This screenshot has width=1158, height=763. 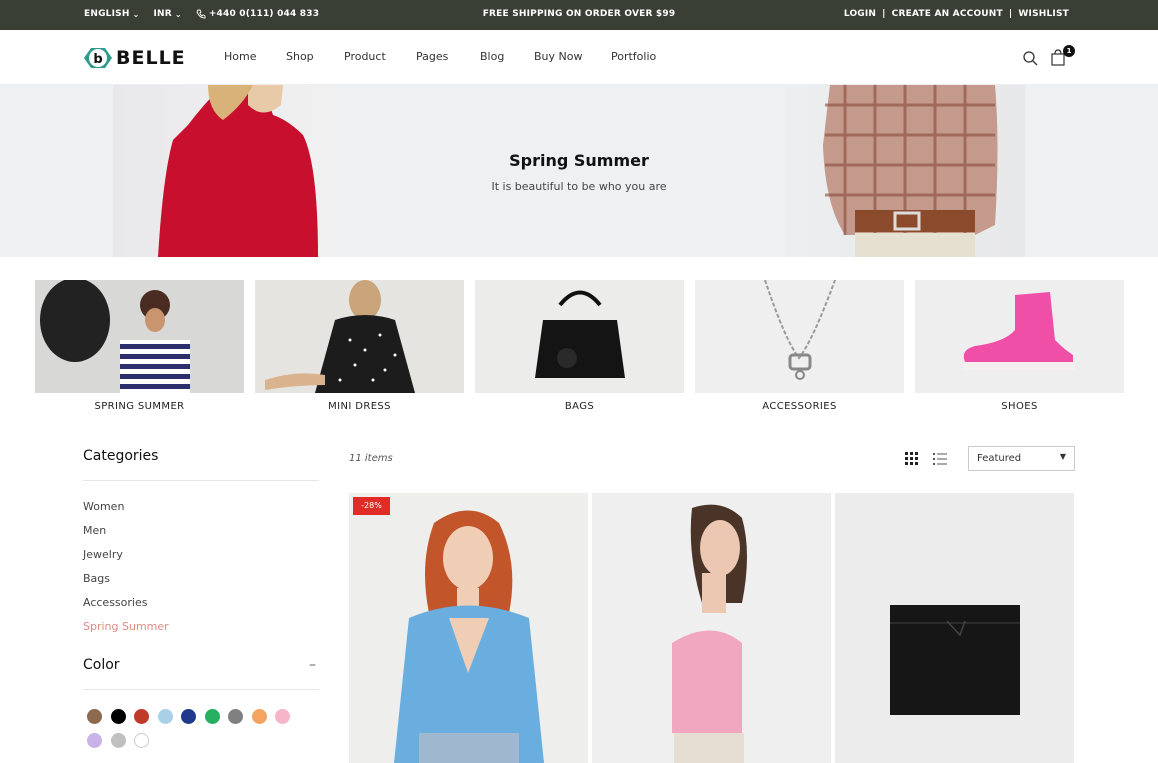 I want to click on category-card-bags: BAGS, so click(x=579, y=346).